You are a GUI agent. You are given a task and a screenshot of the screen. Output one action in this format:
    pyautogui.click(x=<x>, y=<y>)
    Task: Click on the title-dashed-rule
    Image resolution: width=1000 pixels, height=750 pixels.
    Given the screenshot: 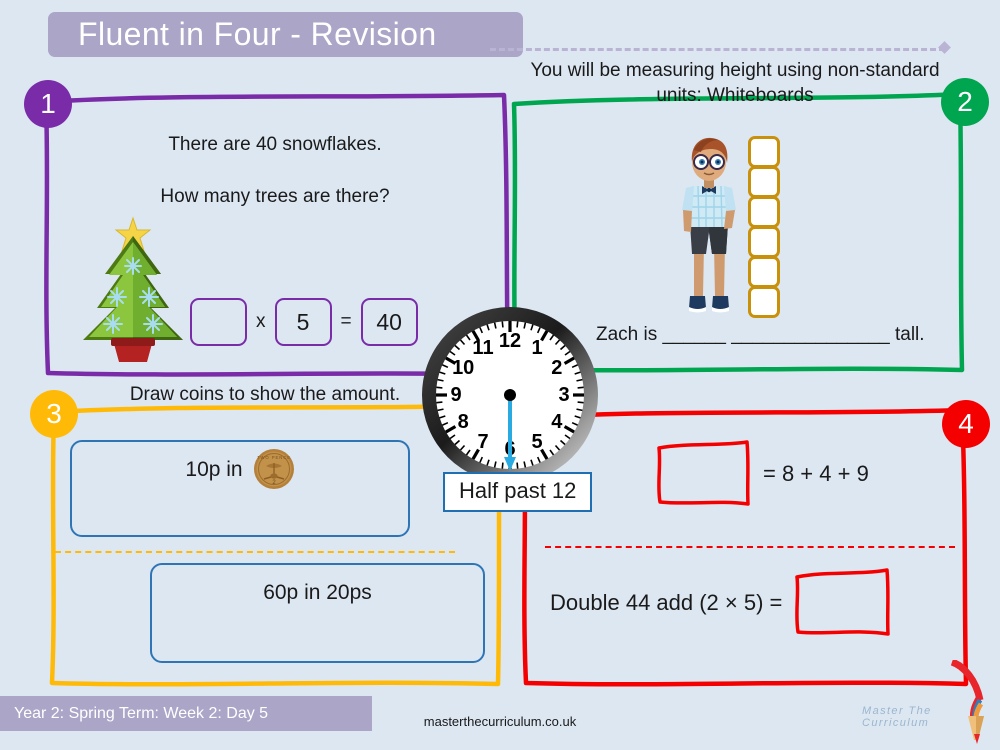 What is the action you would take?
    pyautogui.click(x=717, y=49)
    